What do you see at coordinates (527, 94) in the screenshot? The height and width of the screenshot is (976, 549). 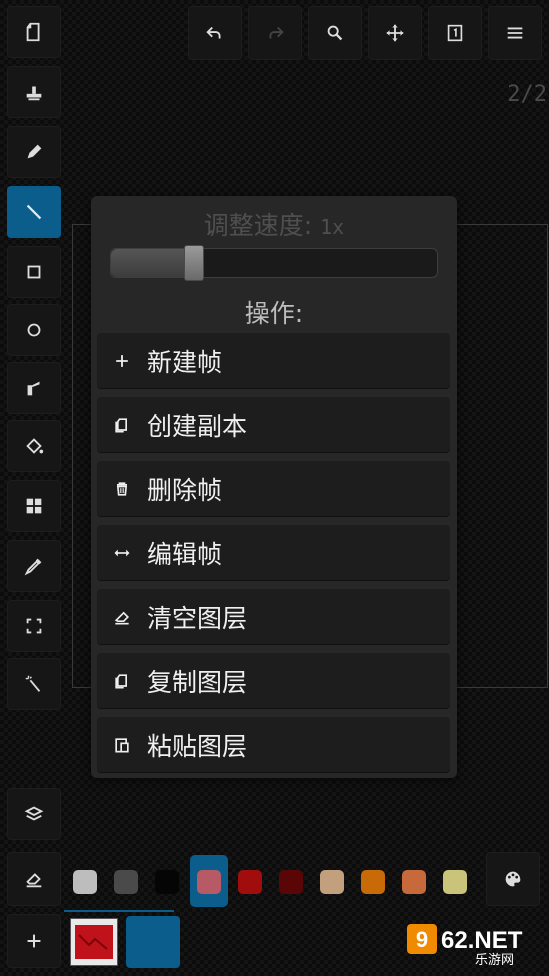 I see `page-indicator: 2/2` at bounding box center [527, 94].